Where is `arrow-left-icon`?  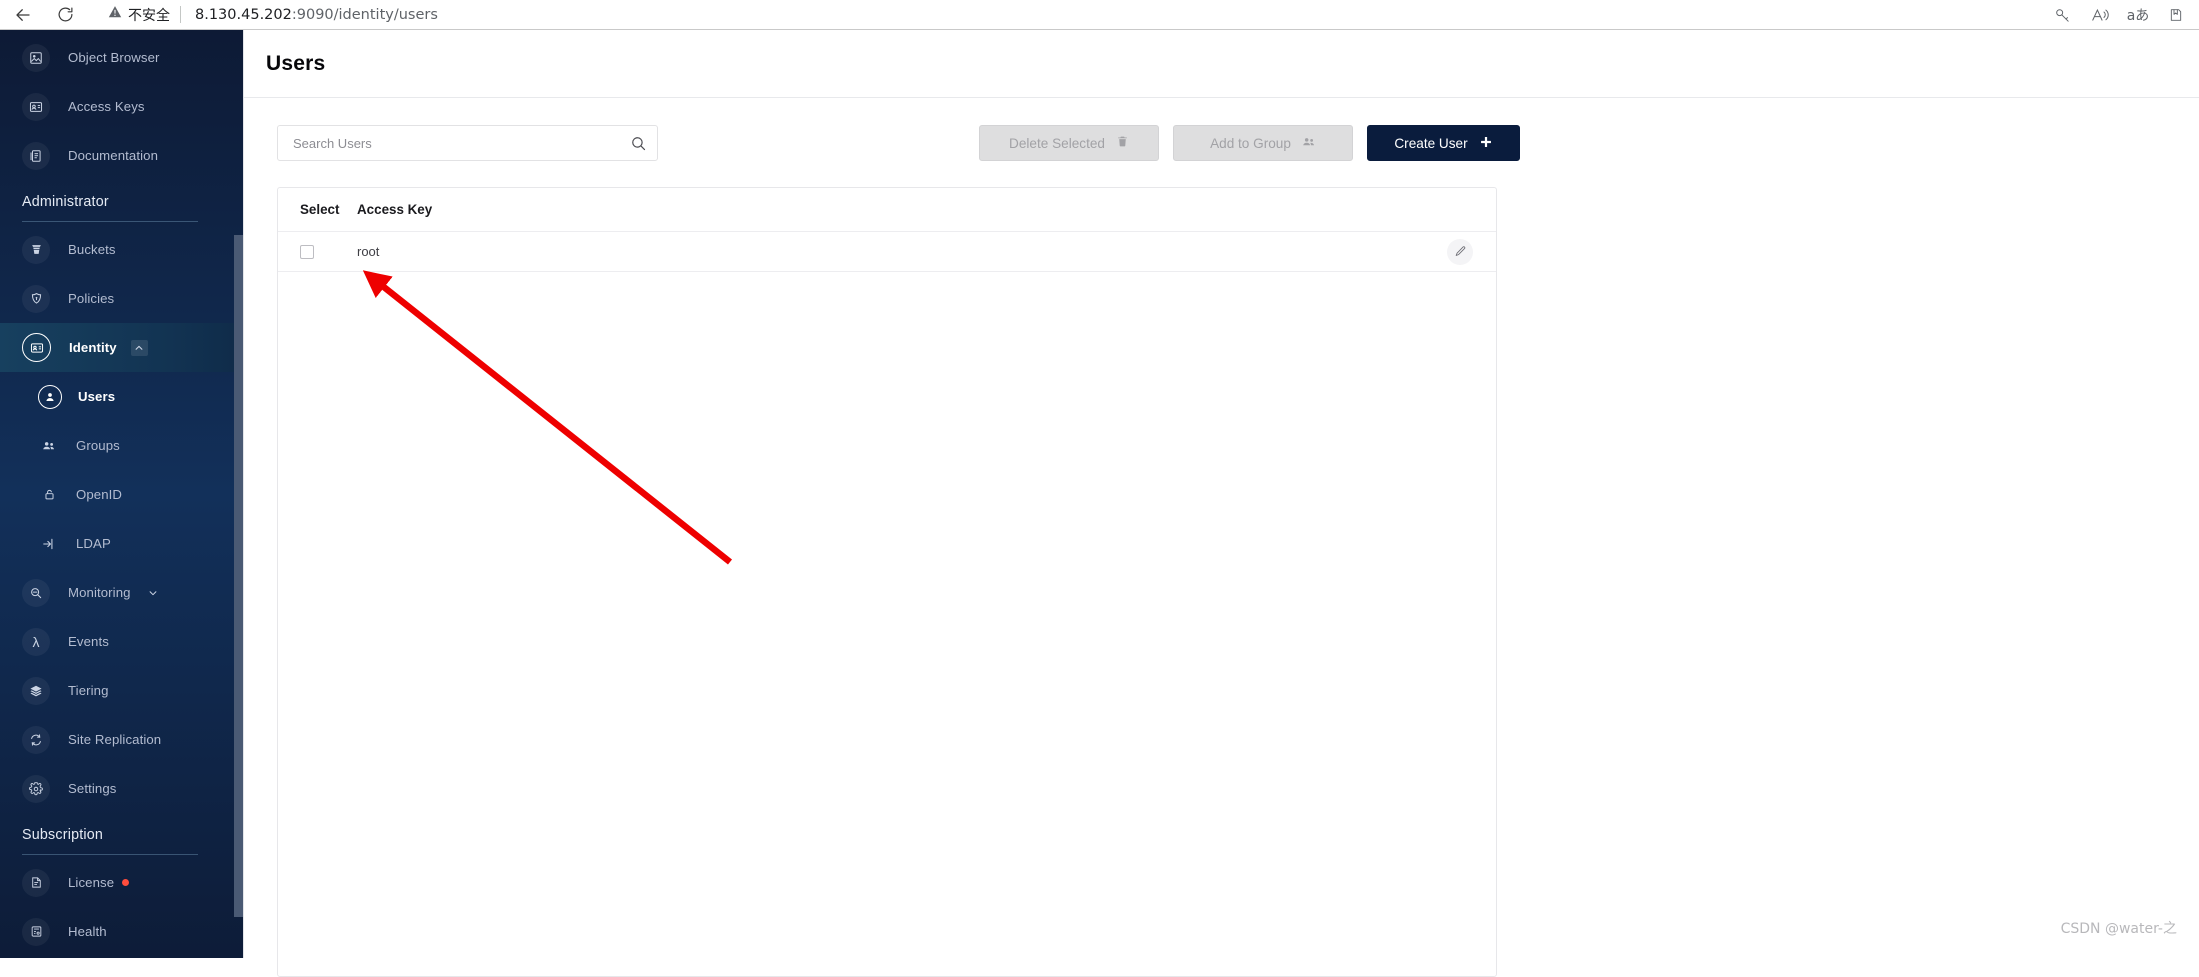
arrow-left-icon is located at coordinates (23, 15).